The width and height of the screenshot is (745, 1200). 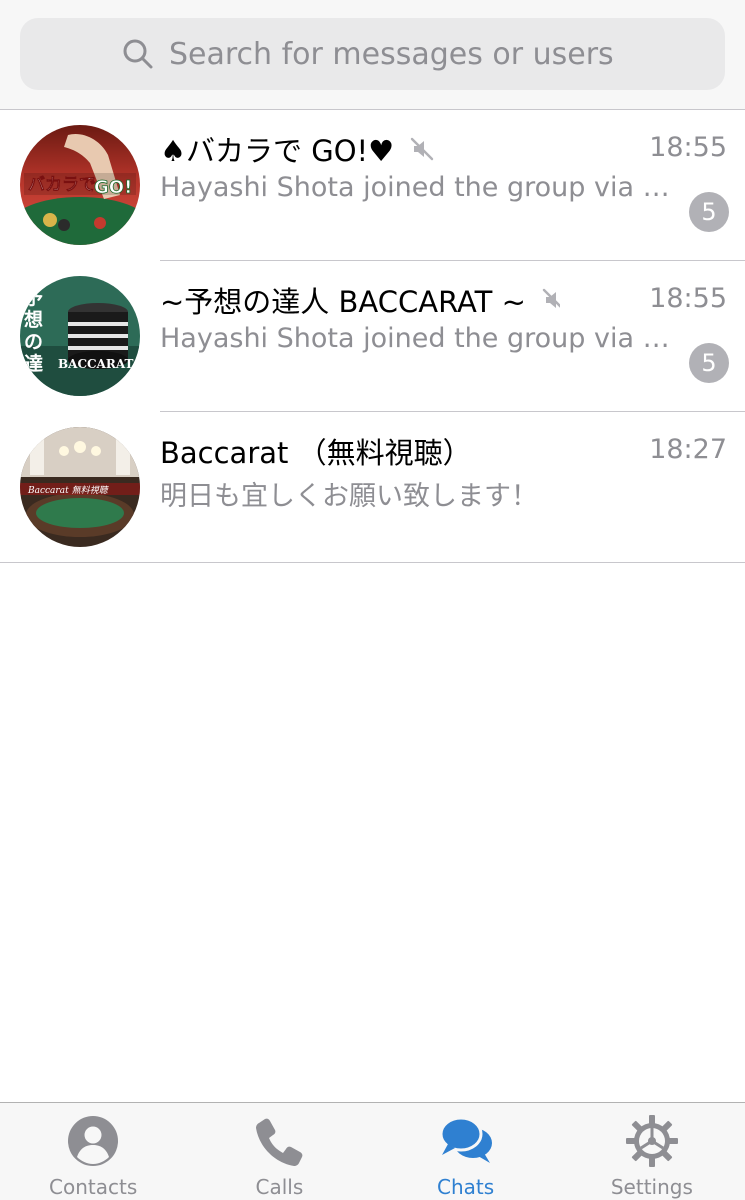 I want to click on chat-title: ♠バカラで GO!♥, so click(x=298, y=149).